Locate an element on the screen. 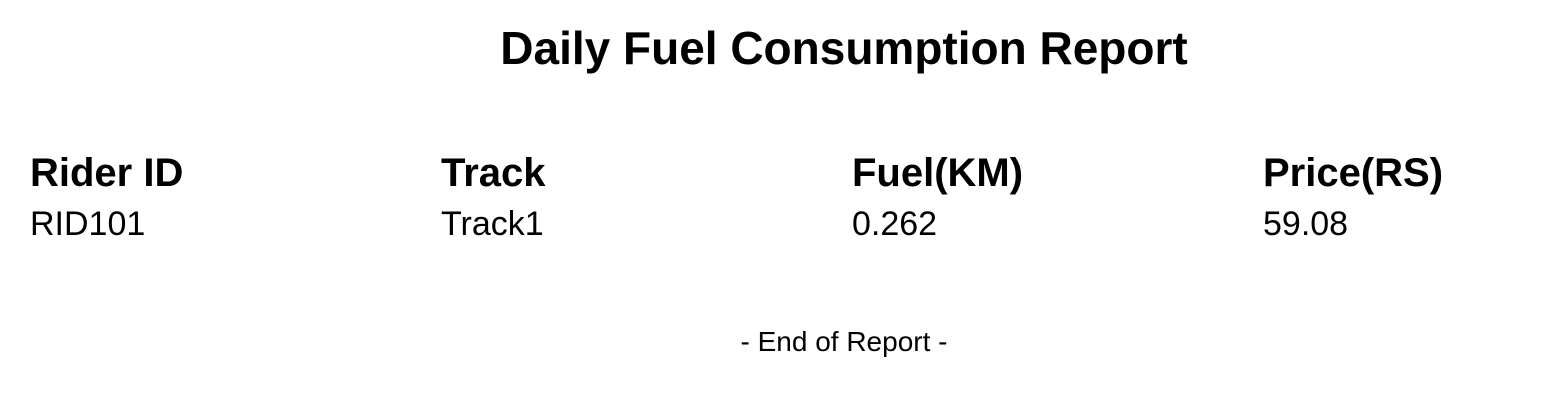 Image resolution: width=1552 pixels, height=407 pixels. column-header-track: Track is located at coordinates (493, 173).